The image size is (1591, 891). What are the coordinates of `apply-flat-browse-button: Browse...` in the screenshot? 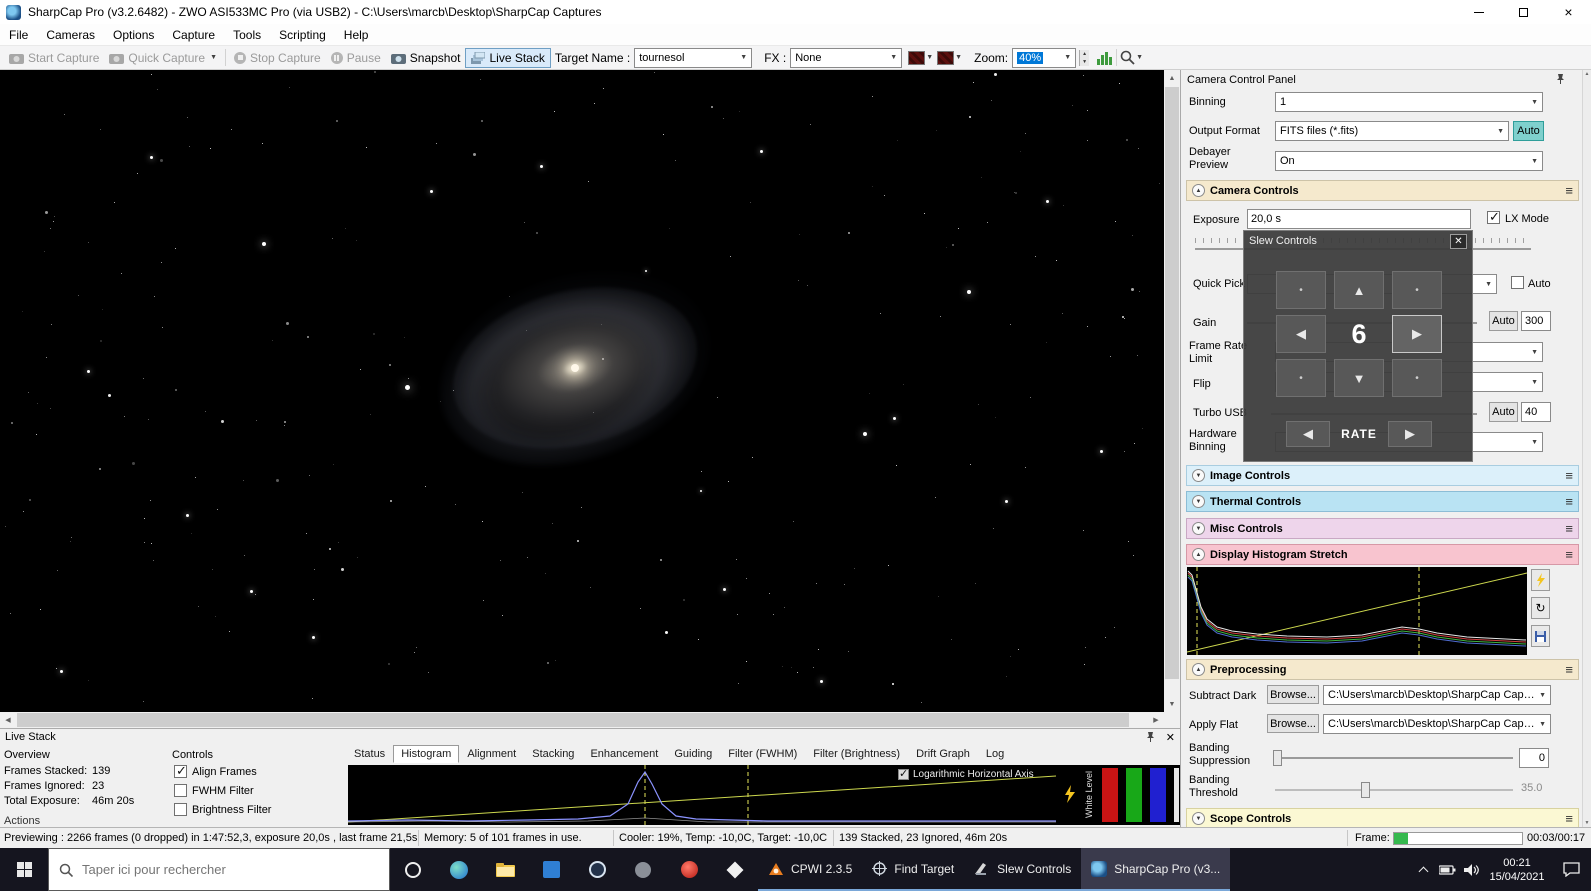 It's located at (1293, 723).